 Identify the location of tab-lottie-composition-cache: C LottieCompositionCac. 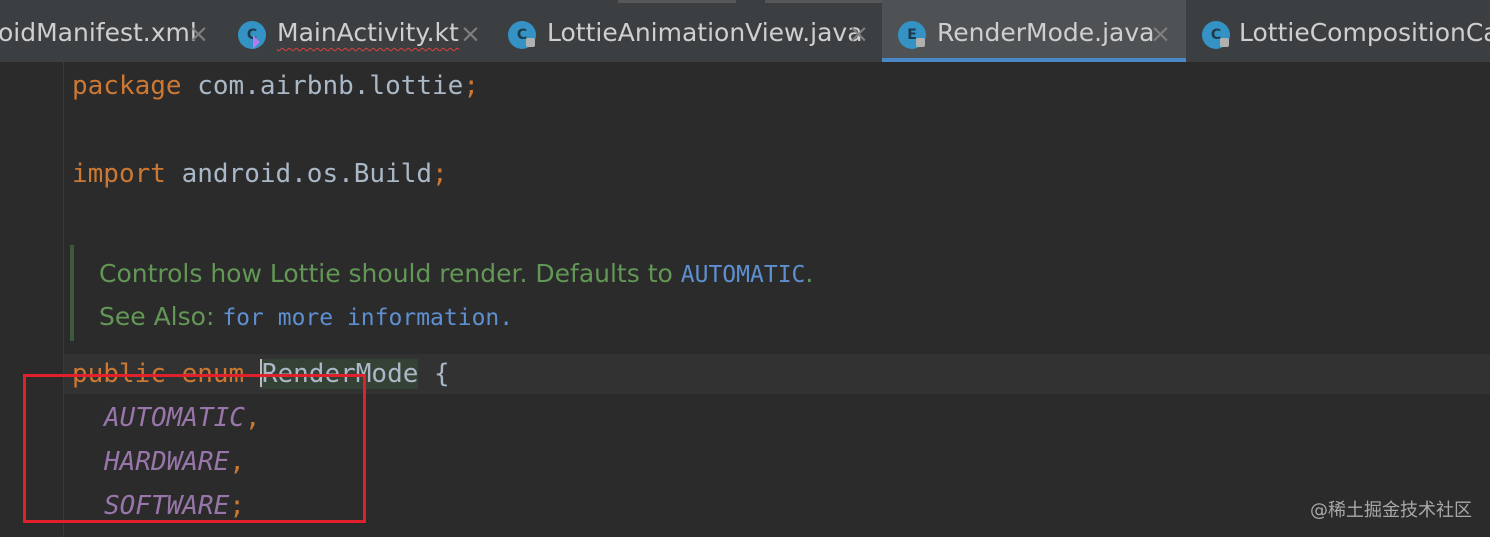
(1338, 31).